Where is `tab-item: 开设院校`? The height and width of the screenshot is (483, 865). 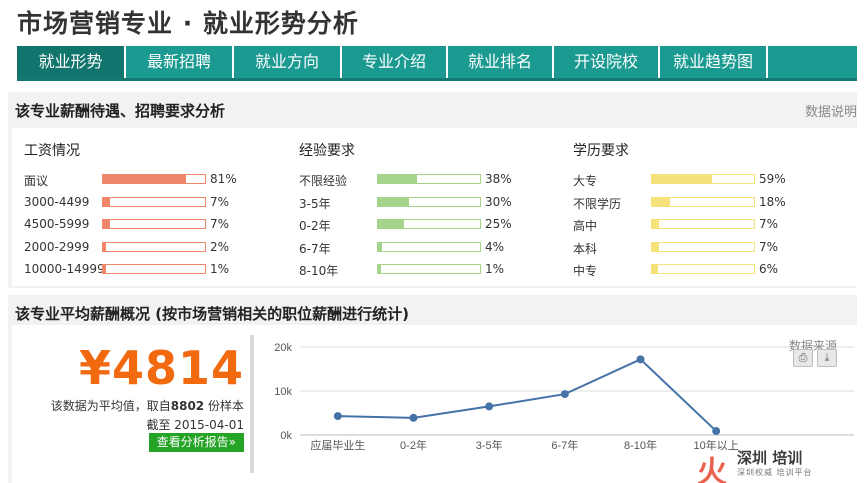 tab-item: 开设院校 is located at coordinates (607, 62).